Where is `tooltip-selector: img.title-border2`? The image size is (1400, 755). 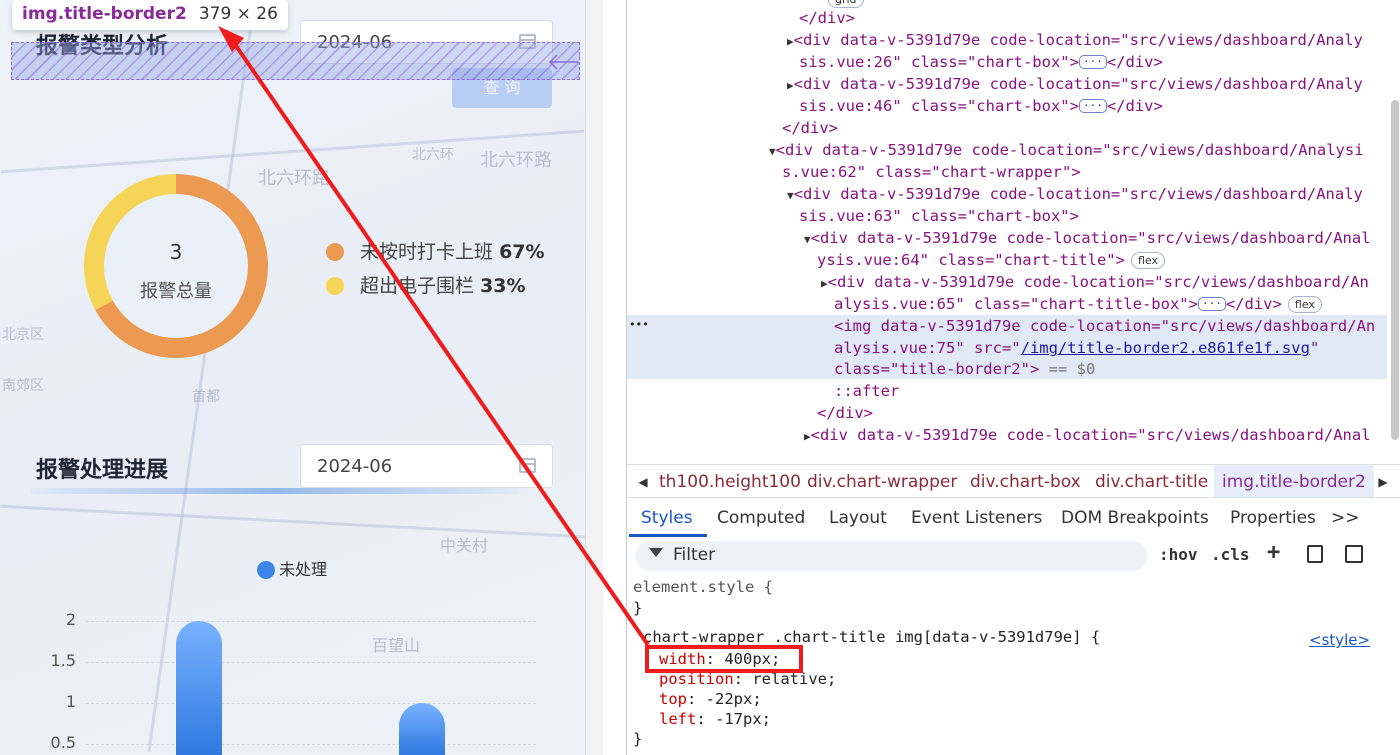 tooltip-selector: img.title-border2 is located at coordinates (104, 14).